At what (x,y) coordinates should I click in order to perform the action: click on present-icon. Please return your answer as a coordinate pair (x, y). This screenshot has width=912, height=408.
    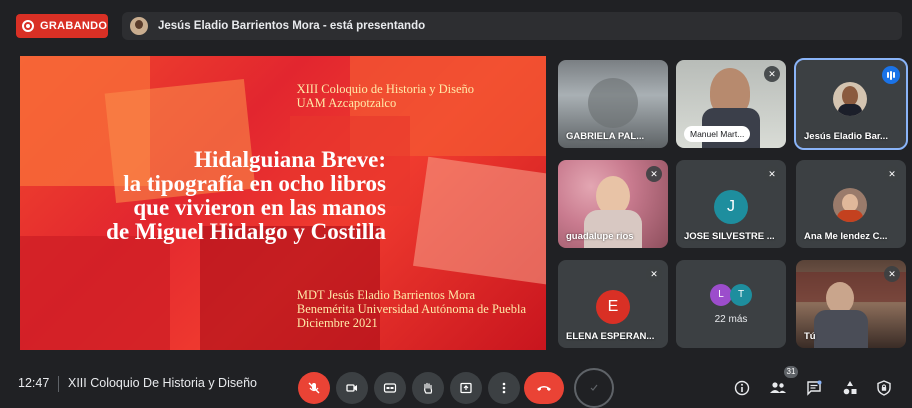
    Looking at the image, I should click on (466, 388).